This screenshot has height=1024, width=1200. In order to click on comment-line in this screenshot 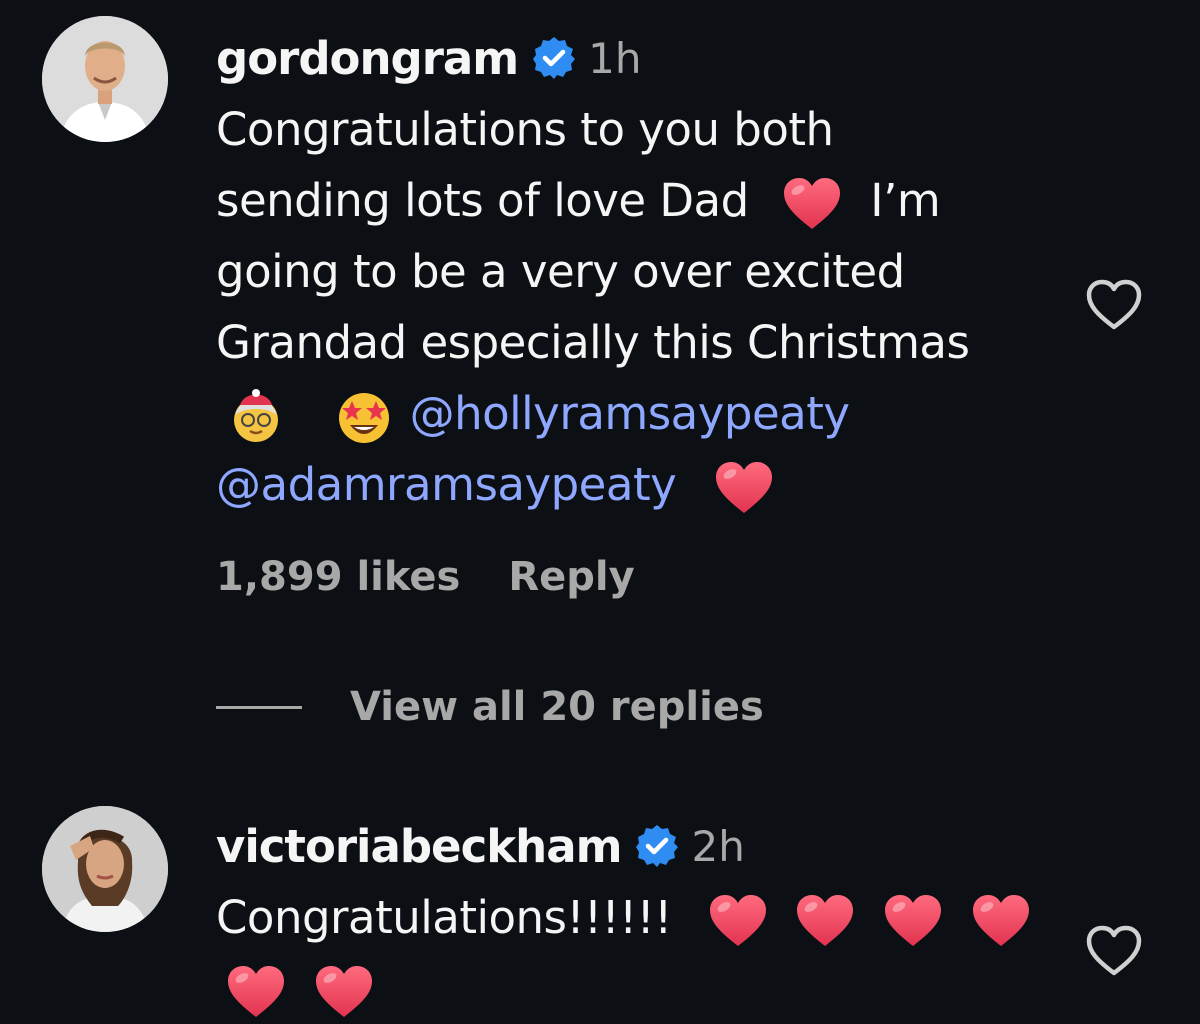, I will do `click(665, 988)`.